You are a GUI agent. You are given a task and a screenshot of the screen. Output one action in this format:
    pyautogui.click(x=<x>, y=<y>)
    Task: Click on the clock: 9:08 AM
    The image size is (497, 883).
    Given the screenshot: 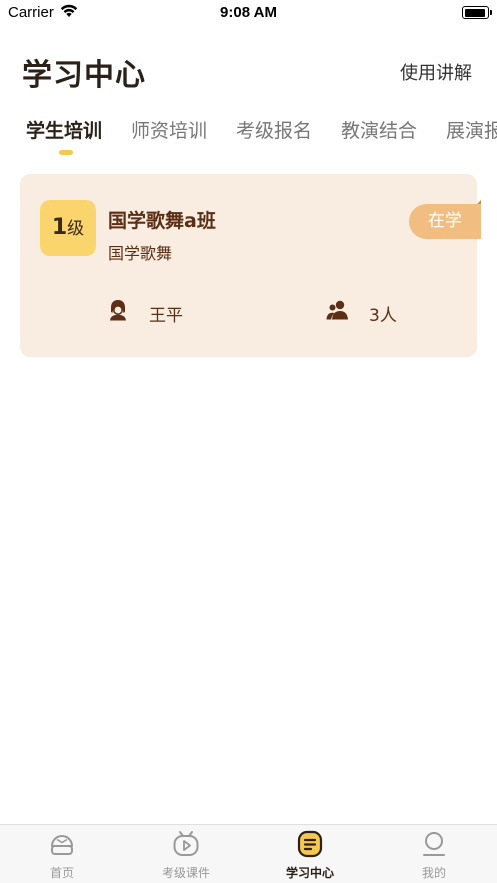 What is the action you would take?
    pyautogui.click(x=248, y=12)
    